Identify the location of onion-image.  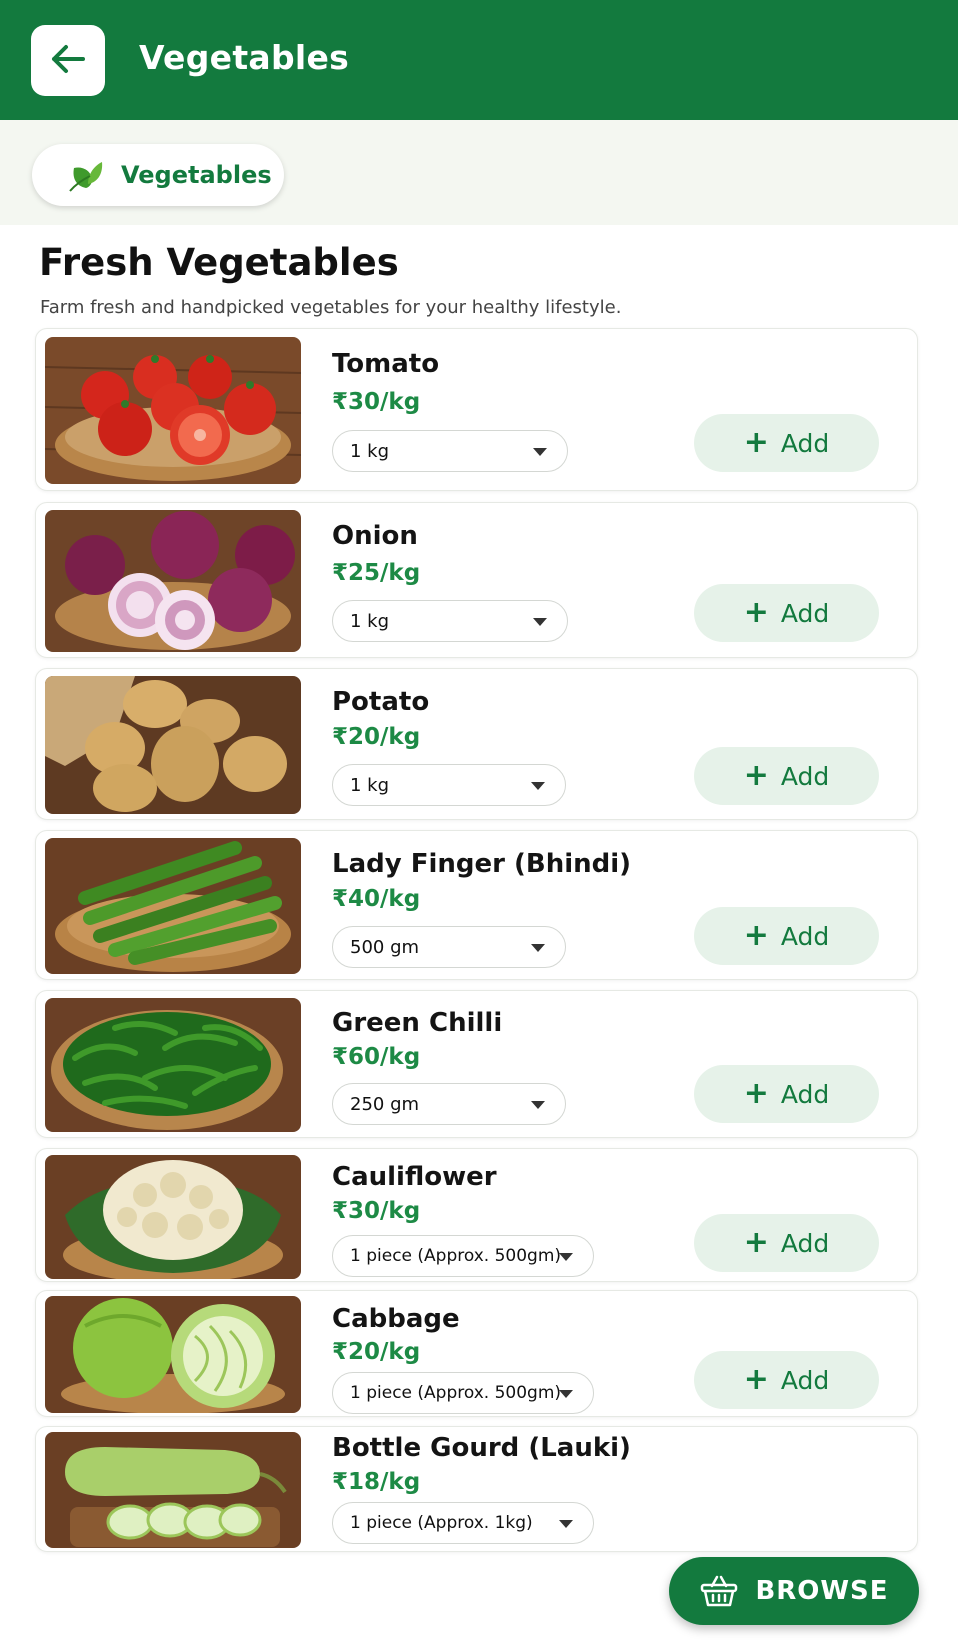
(173, 581).